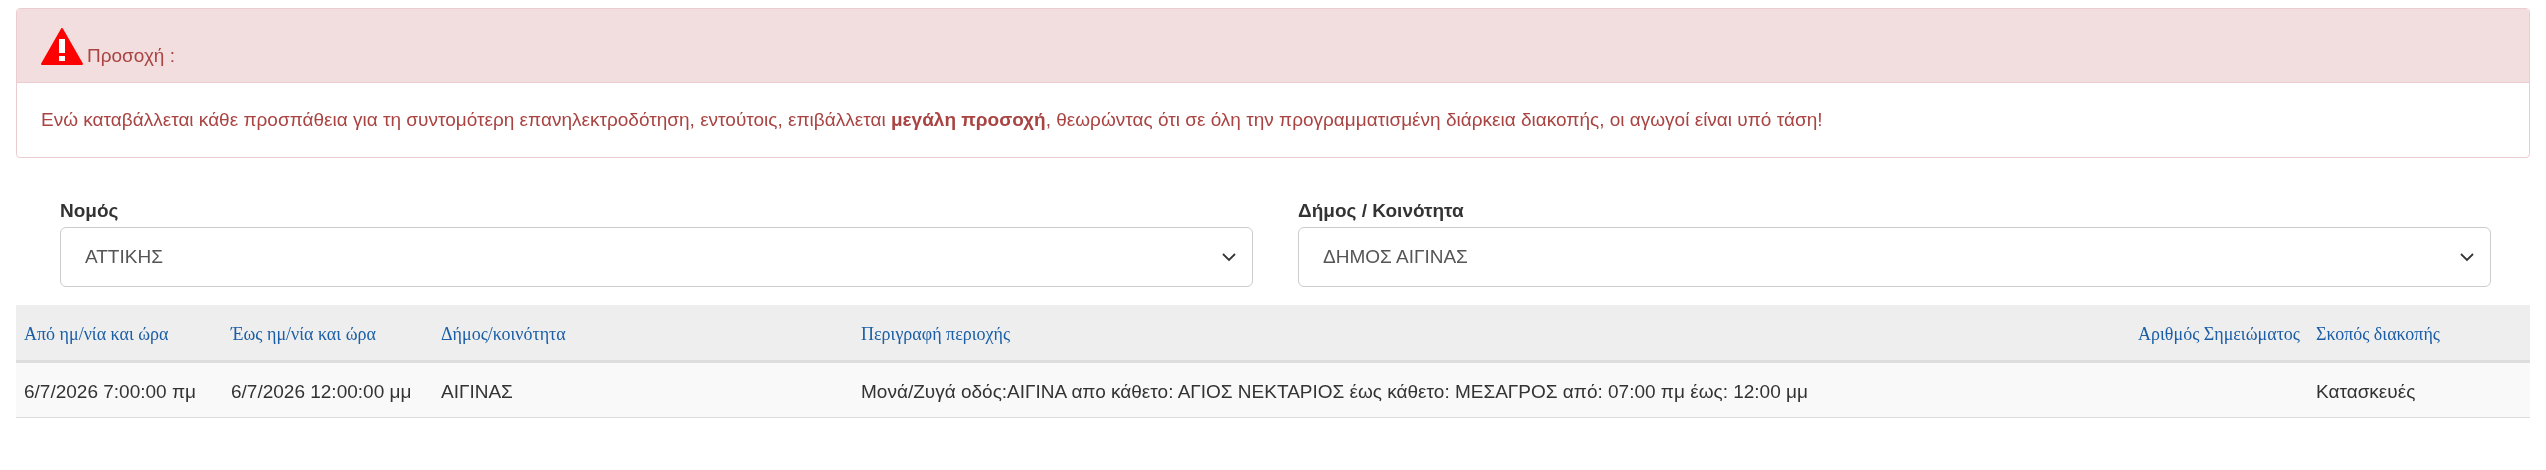  Describe the element at coordinates (2366, 391) in the screenshot. I see `table-cell: Κατασκευές` at that location.